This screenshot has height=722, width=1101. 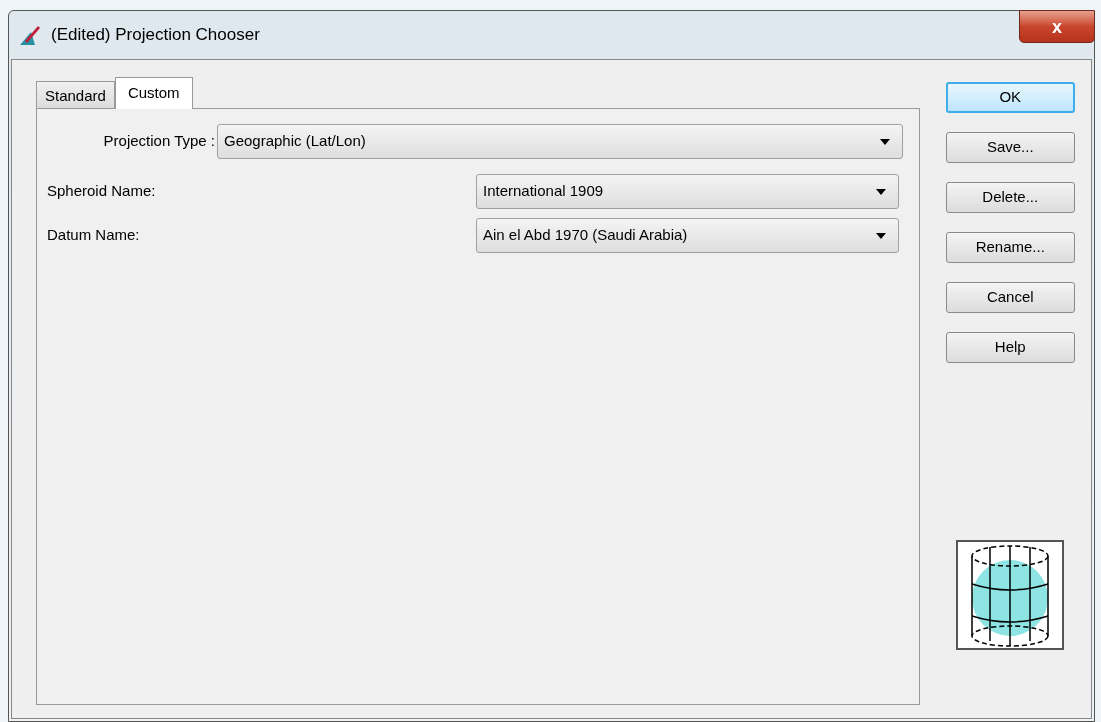 I want to click on tab: Custom, so click(x=153, y=93).